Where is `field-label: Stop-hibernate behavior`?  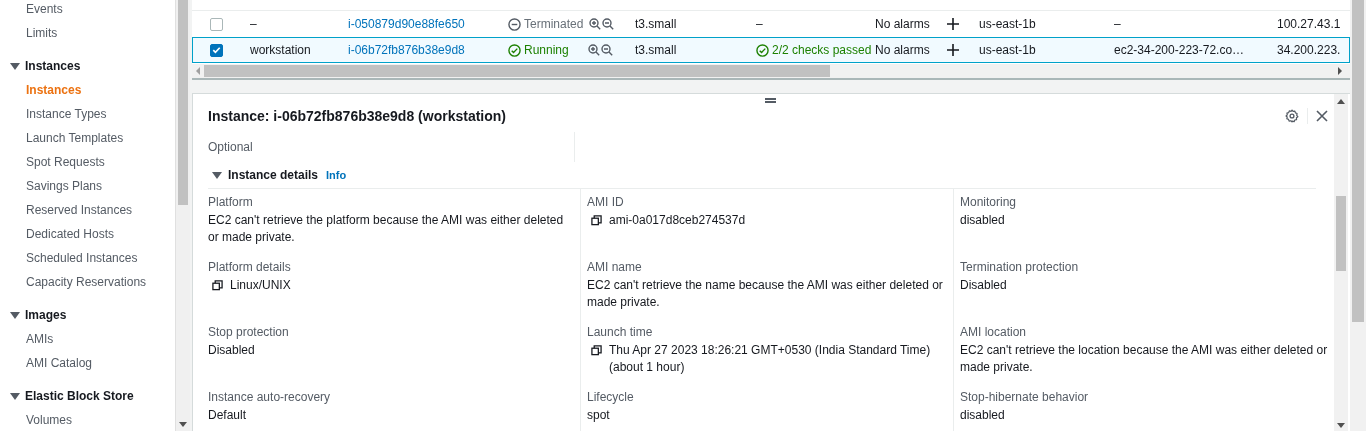 field-label: Stop-hibernate behavior is located at coordinates (1025, 397).